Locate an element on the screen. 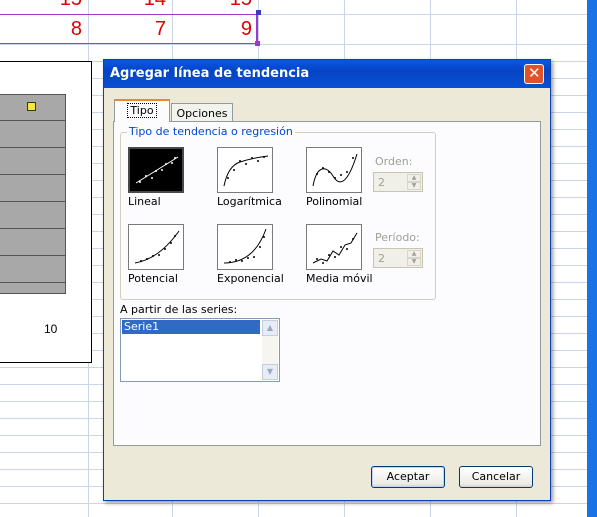 This screenshot has height=517, width=597. scroll-up-icon: ▲ is located at coordinates (270, 328).